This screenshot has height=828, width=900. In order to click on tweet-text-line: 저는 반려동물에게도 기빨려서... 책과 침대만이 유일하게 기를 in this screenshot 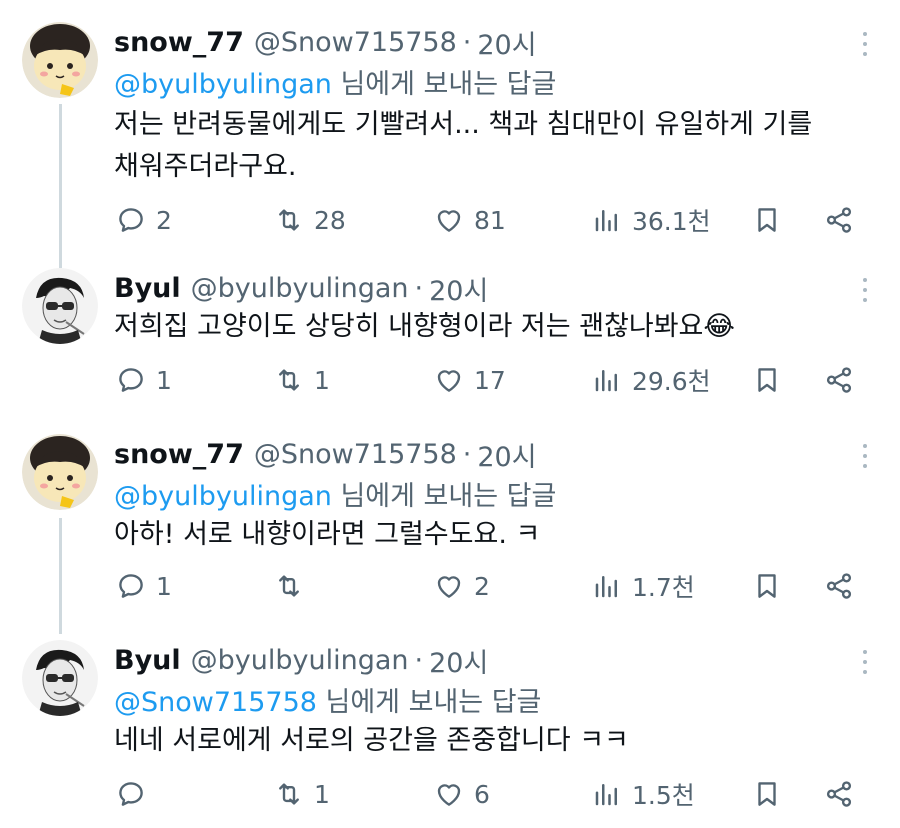, I will do `click(463, 124)`.